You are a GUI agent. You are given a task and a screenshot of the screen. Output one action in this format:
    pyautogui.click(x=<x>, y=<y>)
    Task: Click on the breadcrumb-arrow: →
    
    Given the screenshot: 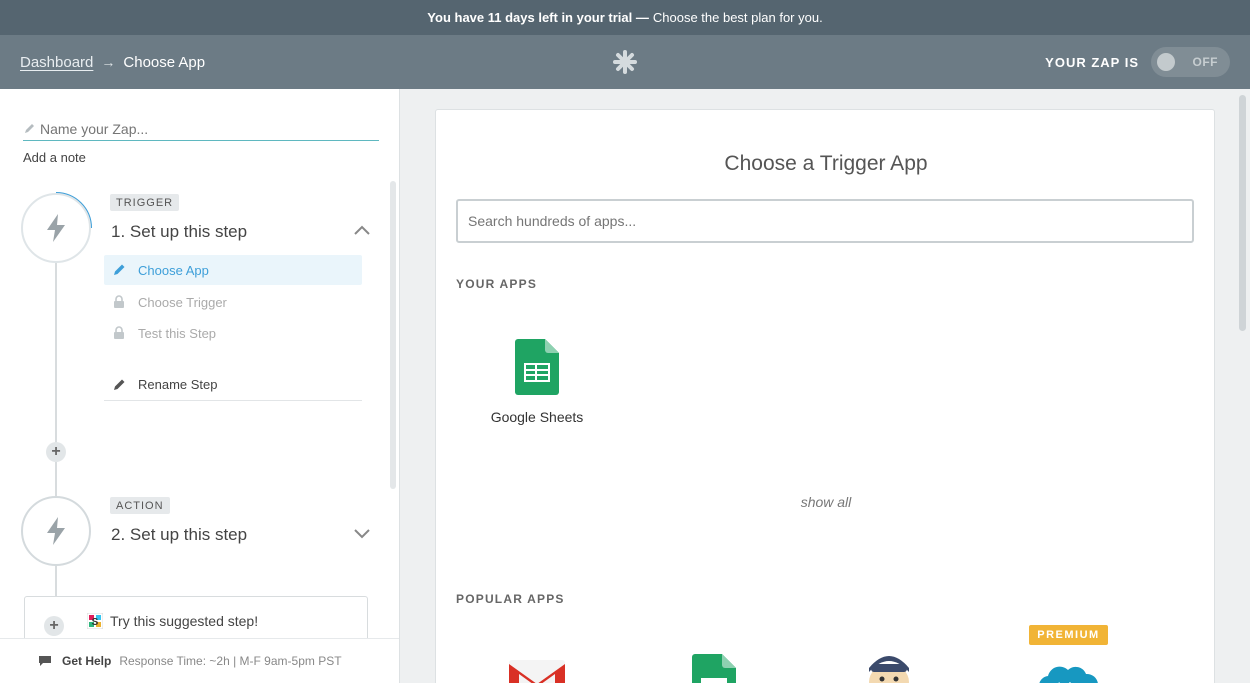 What is the action you would take?
    pyautogui.click(x=108, y=62)
    